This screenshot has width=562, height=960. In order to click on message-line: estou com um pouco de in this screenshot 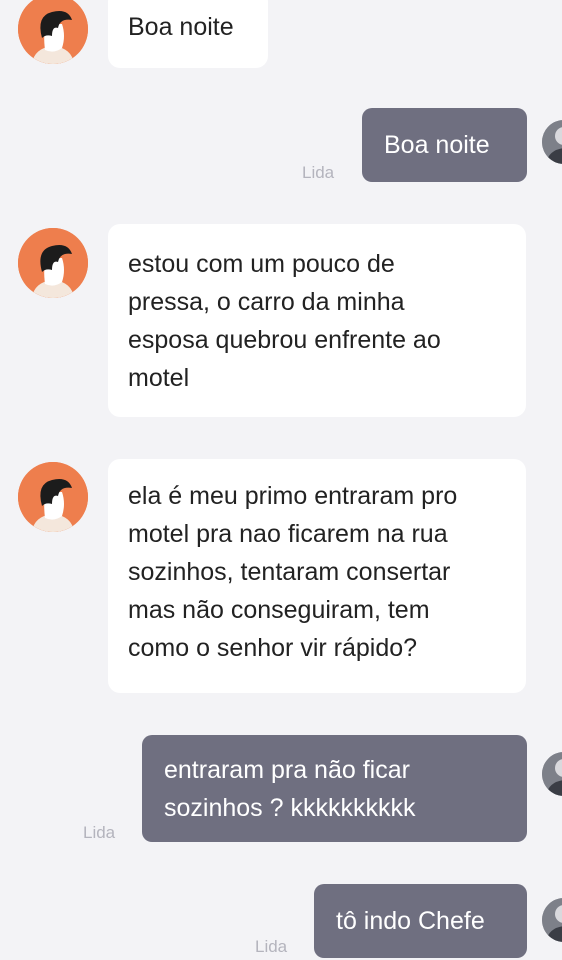, I will do `click(261, 264)`.